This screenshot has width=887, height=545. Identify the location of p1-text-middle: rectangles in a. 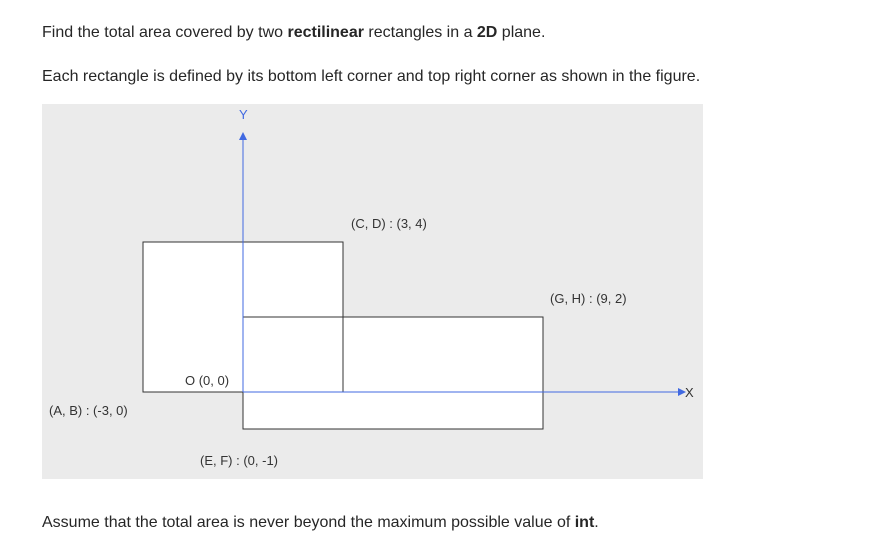
(420, 32).